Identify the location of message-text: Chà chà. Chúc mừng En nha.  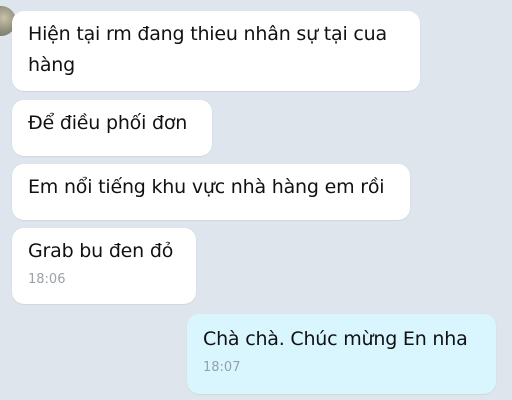
(335, 339).